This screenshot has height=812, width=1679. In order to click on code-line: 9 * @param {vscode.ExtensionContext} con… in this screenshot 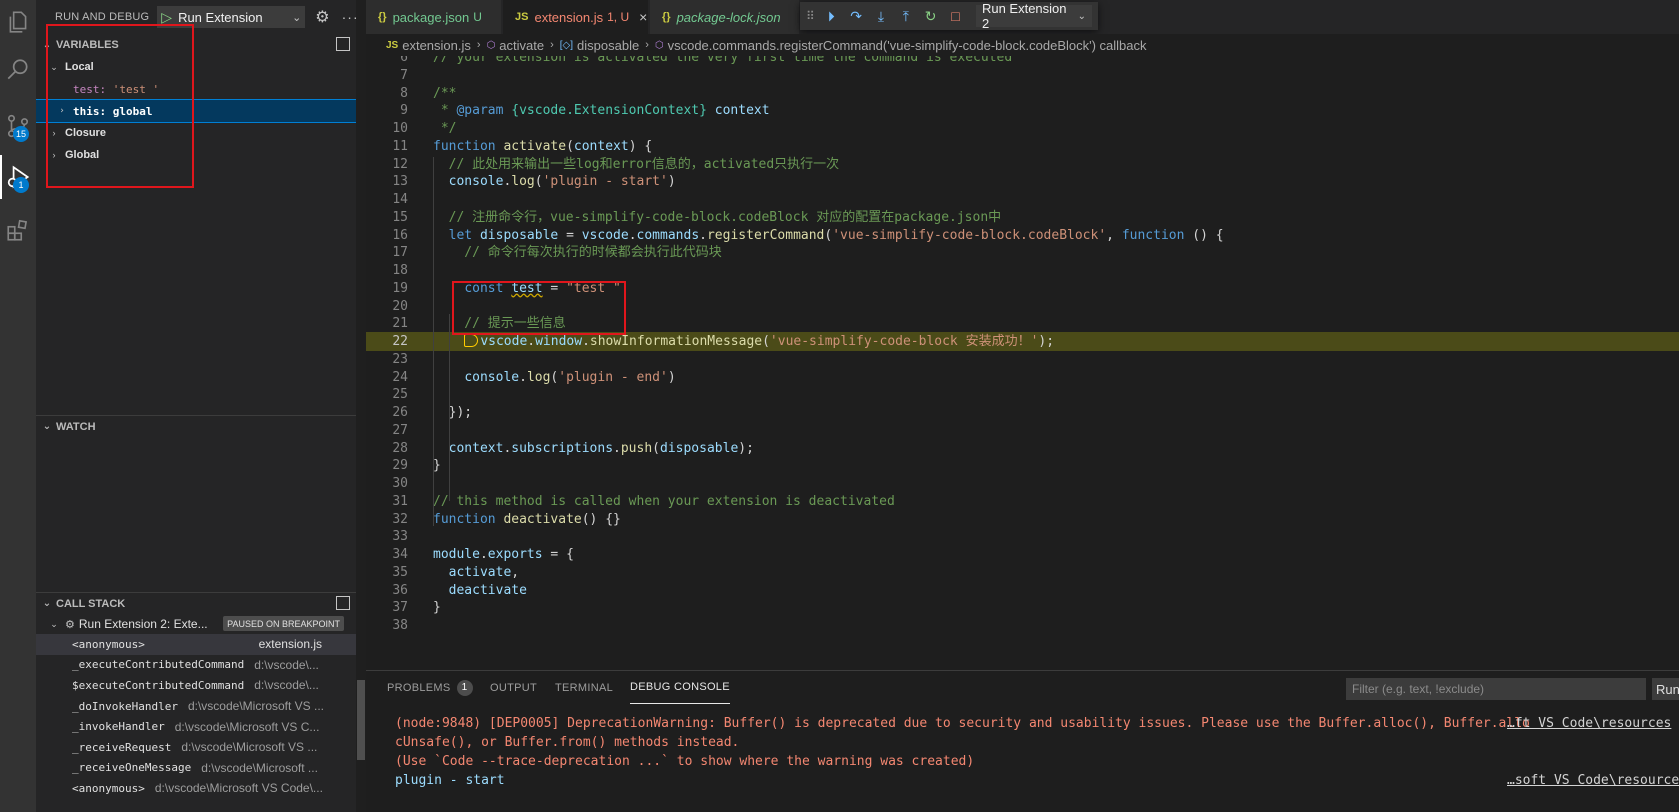, I will do `click(1022, 110)`.